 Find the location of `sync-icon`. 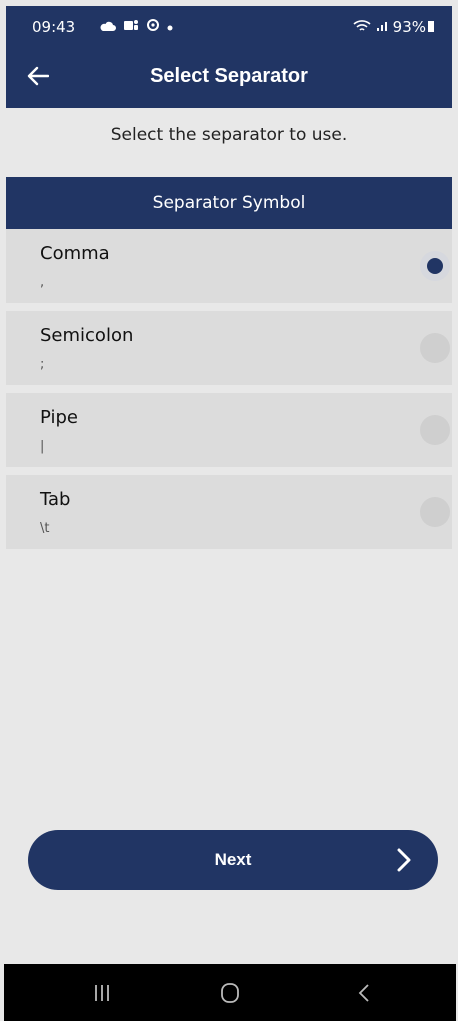

sync-icon is located at coordinates (152, 25).